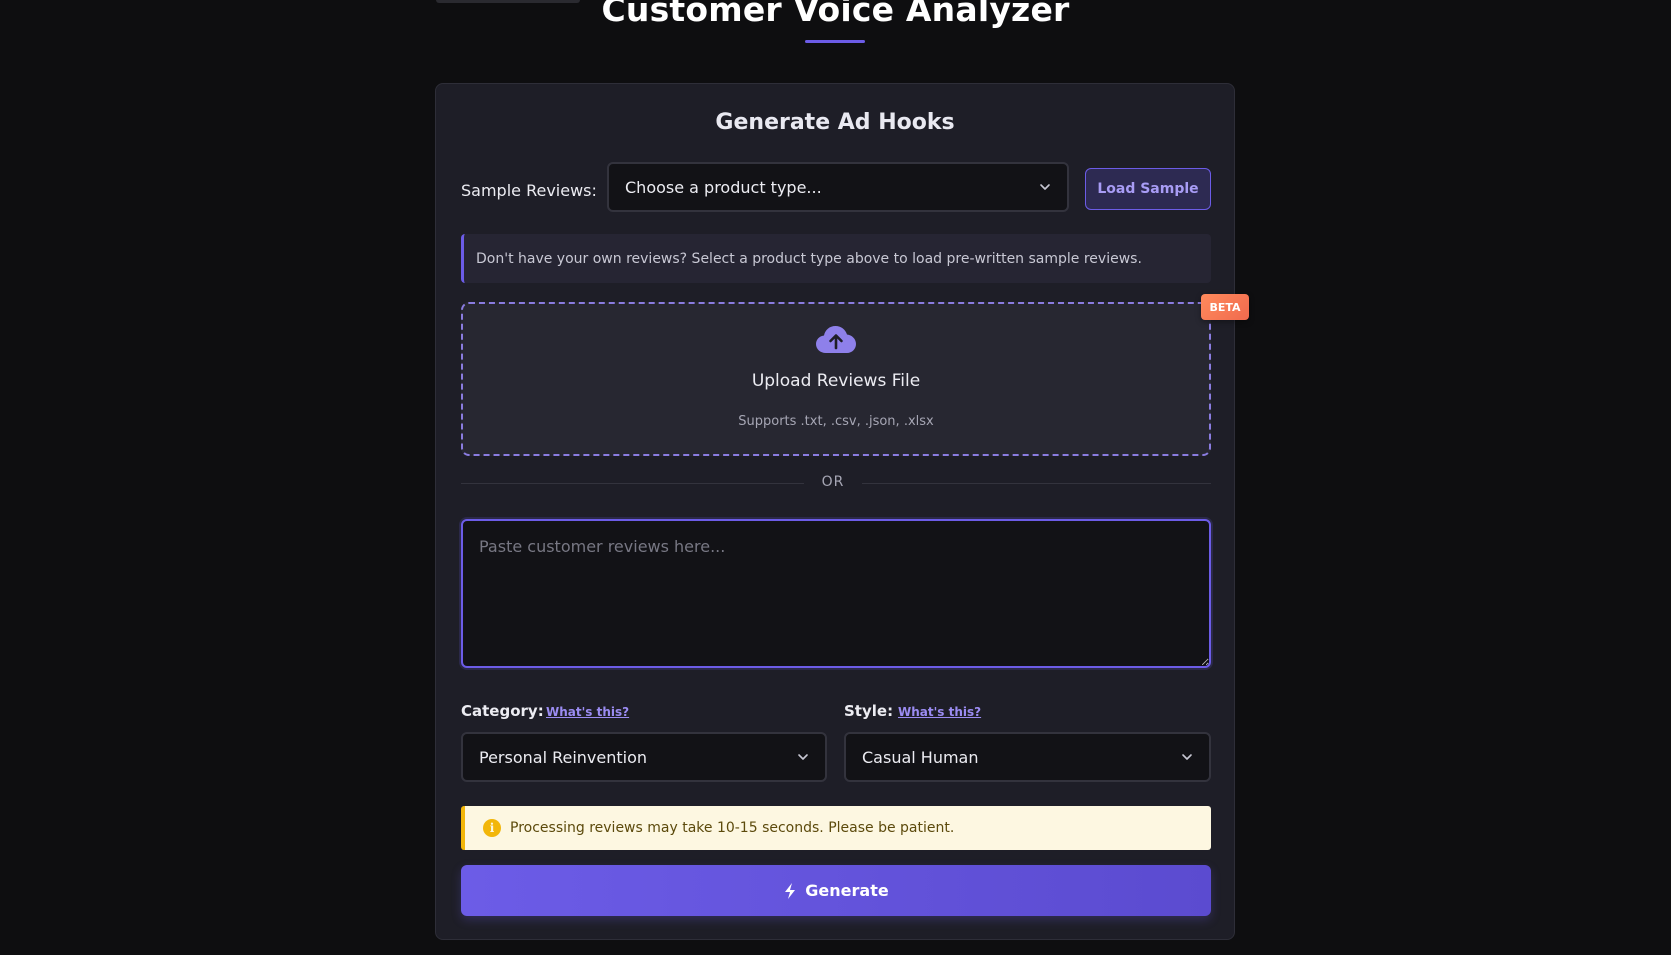 The height and width of the screenshot is (955, 1671). What do you see at coordinates (847, 890) in the screenshot?
I see `generate-button-label: Generate` at bounding box center [847, 890].